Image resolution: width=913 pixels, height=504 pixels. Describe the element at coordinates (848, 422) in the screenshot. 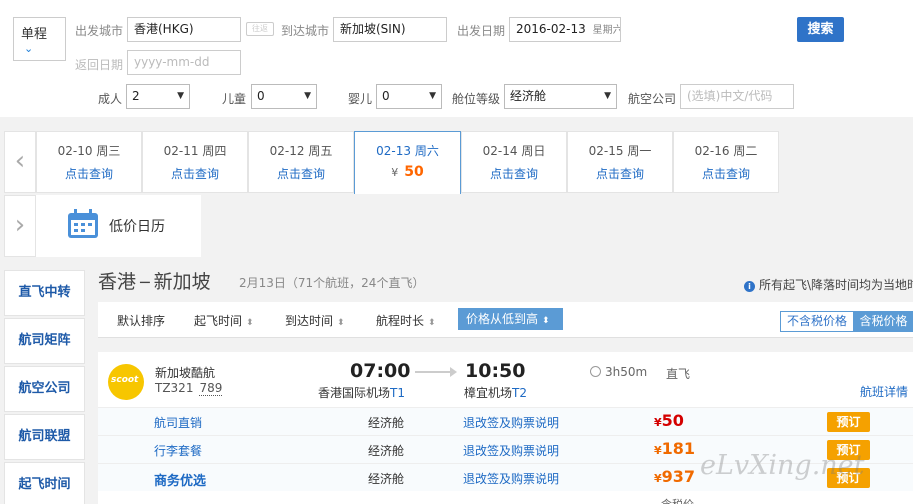

I see `book-button: 预订` at that location.